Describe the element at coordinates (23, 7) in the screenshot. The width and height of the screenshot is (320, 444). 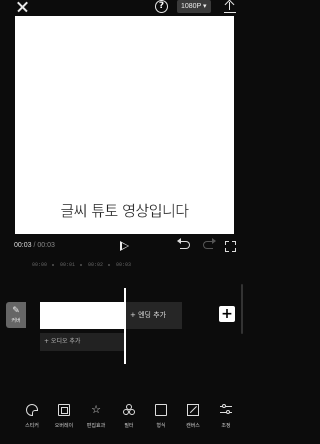
I see `close-icon` at that location.